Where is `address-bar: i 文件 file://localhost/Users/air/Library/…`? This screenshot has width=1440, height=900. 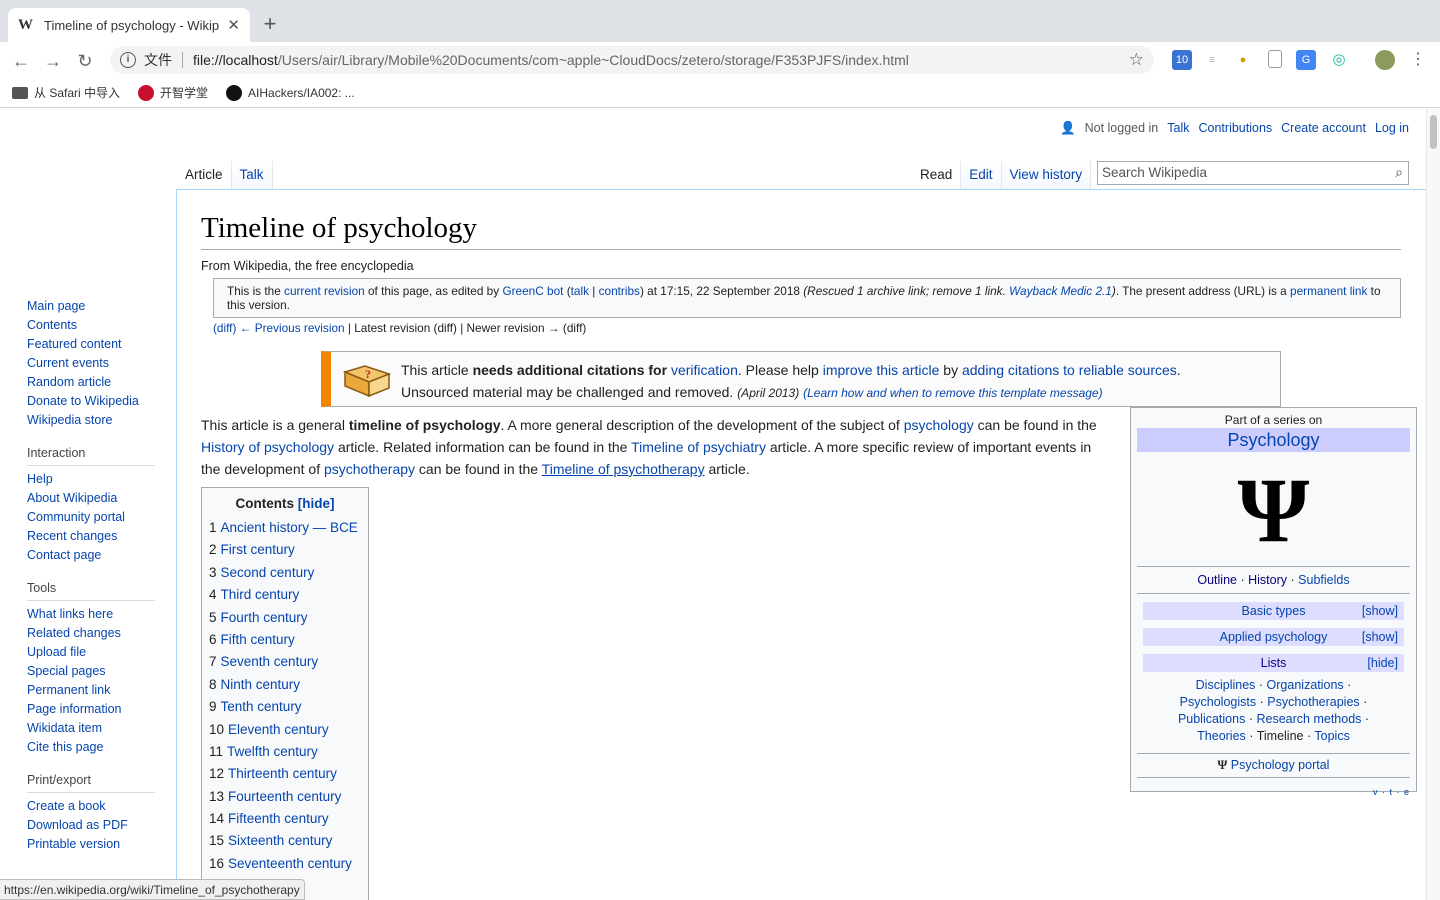 address-bar: i 文件 file://localhost/Users/air/Library/… is located at coordinates (632, 60).